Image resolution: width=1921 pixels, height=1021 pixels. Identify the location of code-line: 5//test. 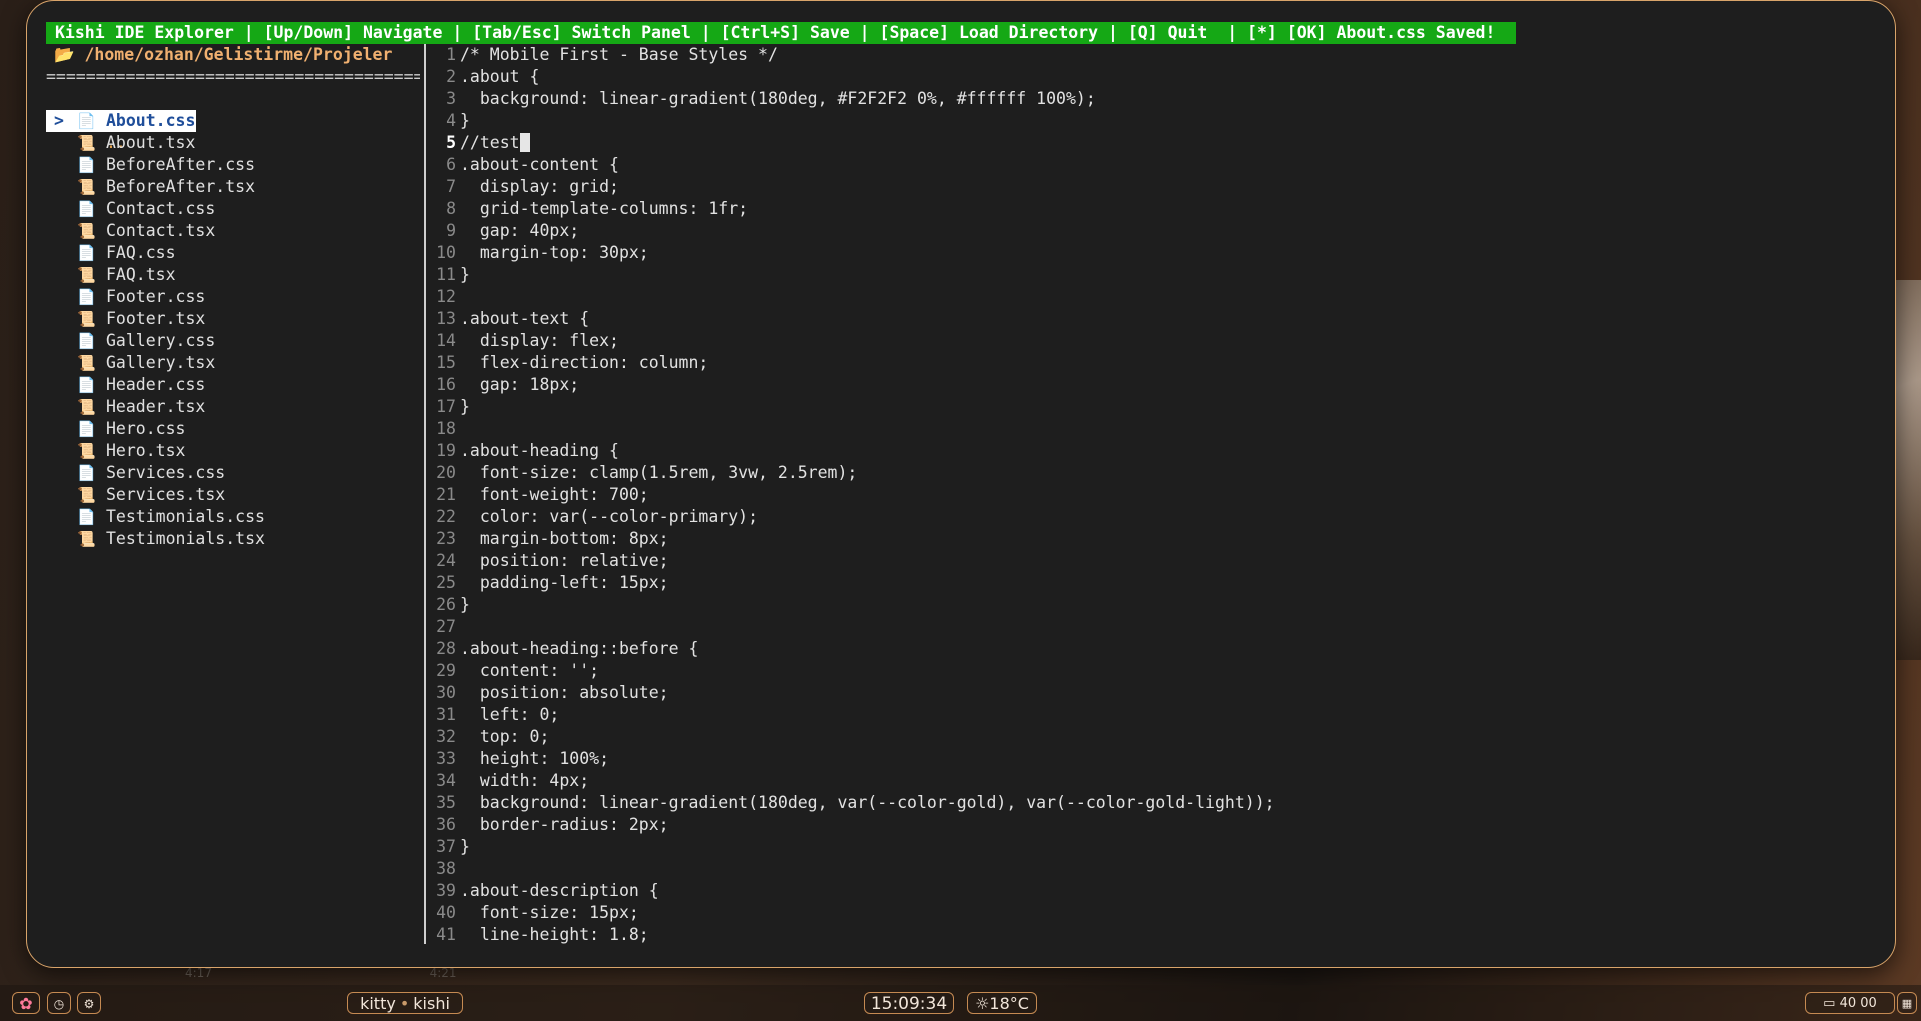
(1155, 143).